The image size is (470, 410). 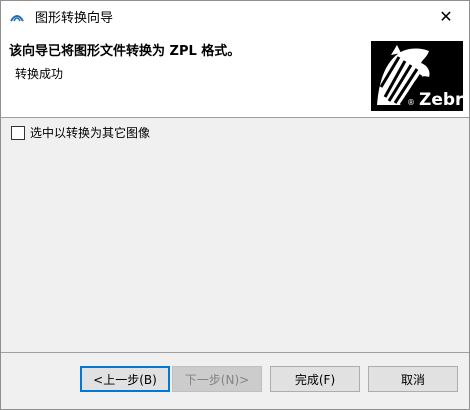 I want to click on footer-divider, so click(x=235, y=352).